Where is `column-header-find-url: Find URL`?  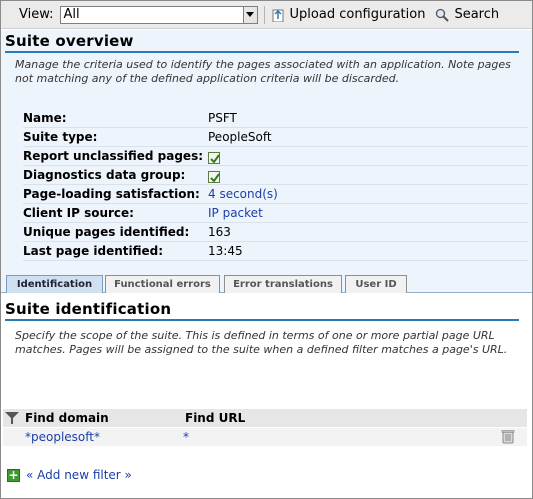 column-header-find-url: Find URL is located at coordinates (215, 418).